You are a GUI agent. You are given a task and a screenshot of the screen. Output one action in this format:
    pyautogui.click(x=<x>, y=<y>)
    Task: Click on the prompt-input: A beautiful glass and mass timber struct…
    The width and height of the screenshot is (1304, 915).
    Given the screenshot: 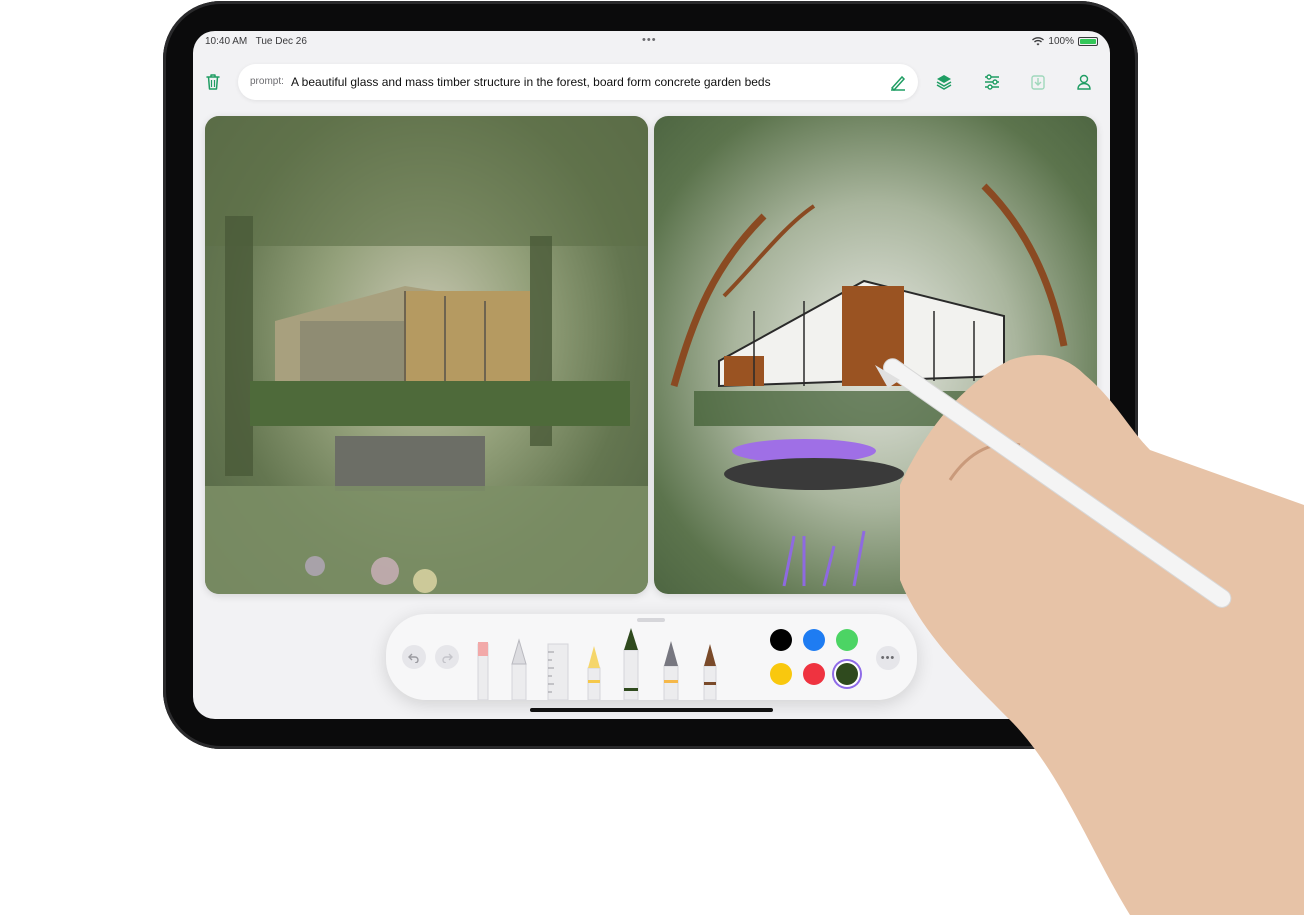 What is the action you would take?
    pyautogui.click(x=531, y=82)
    